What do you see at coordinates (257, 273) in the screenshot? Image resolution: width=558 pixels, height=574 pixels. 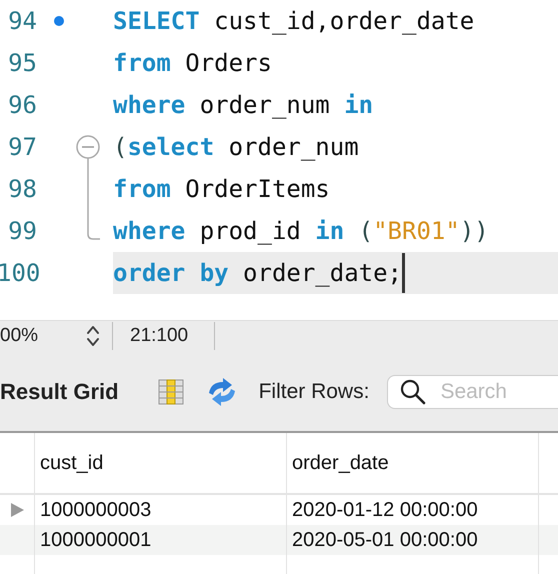 I see `code-line: order by order_date;` at bounding box center [257, 273].